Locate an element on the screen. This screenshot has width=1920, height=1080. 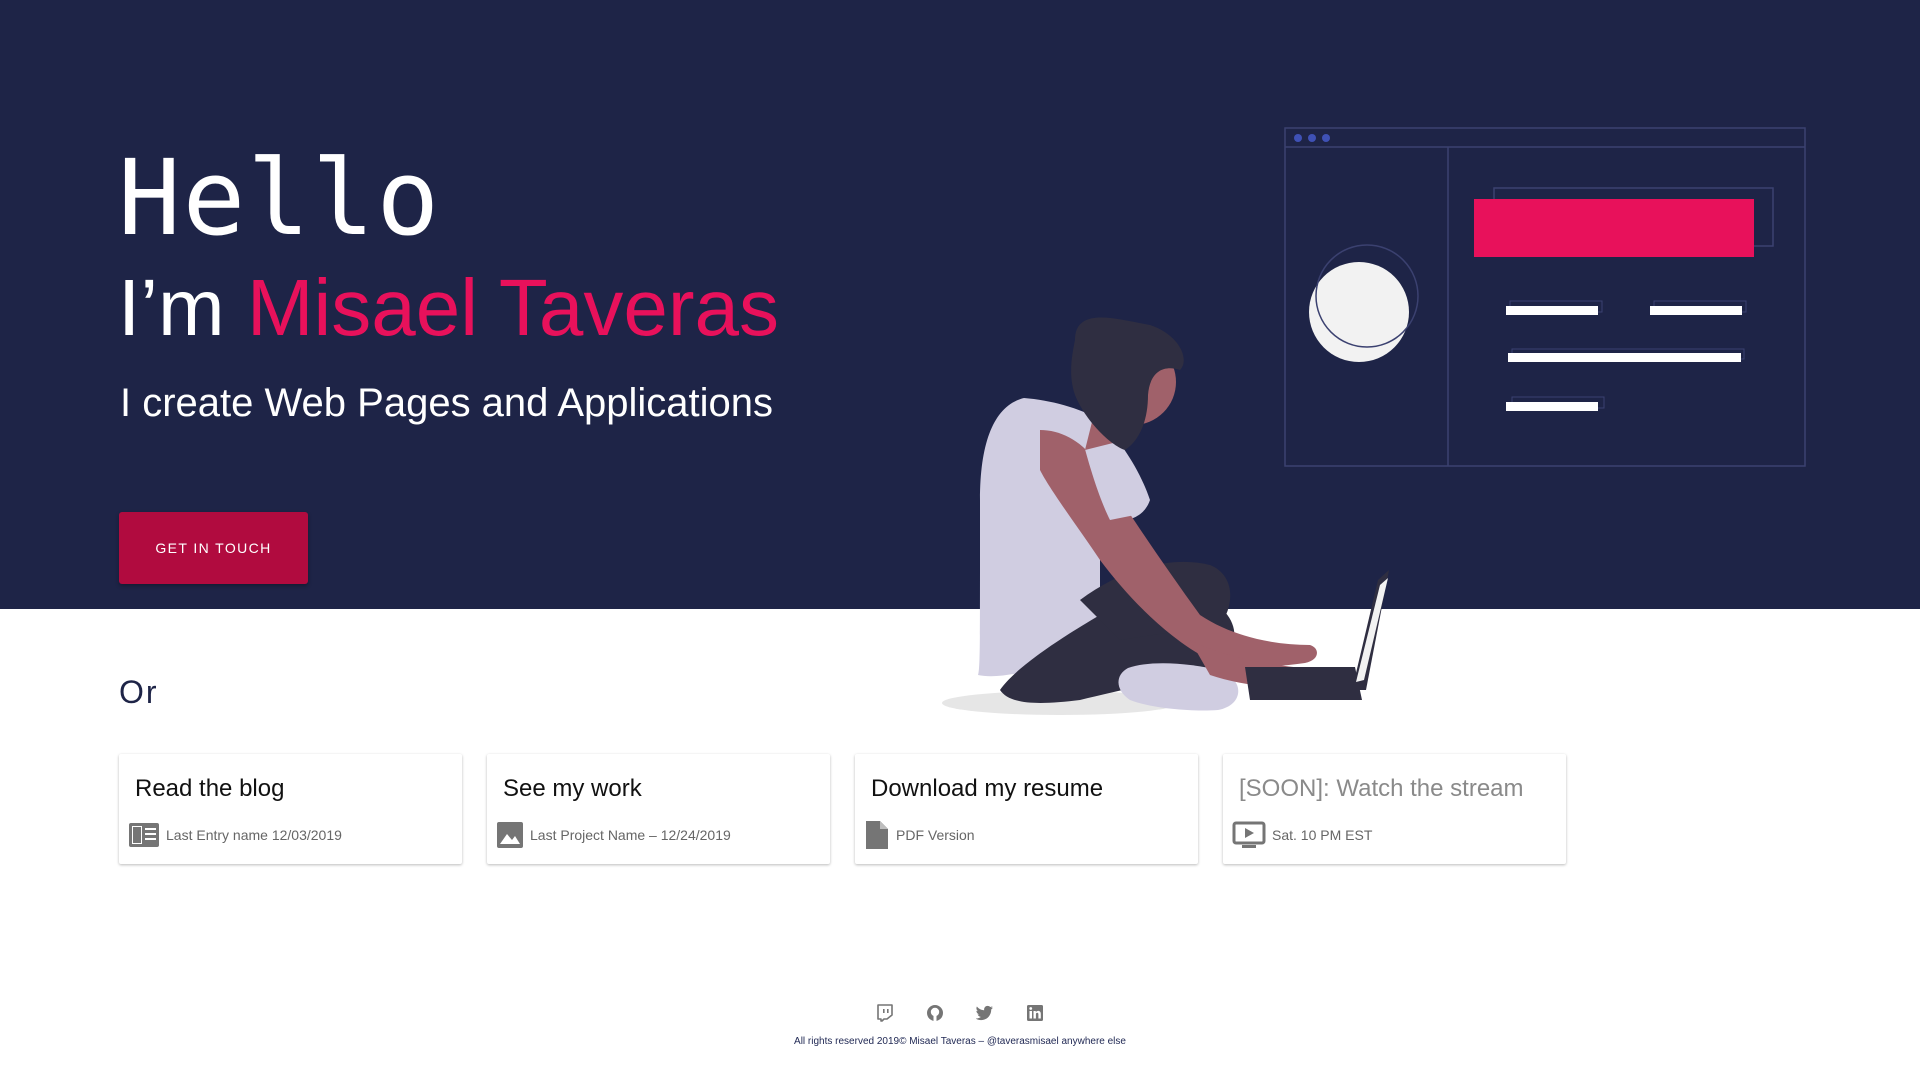
card-meta: Last Entry name 12/03/2019 is located at coordinates (235, 835).